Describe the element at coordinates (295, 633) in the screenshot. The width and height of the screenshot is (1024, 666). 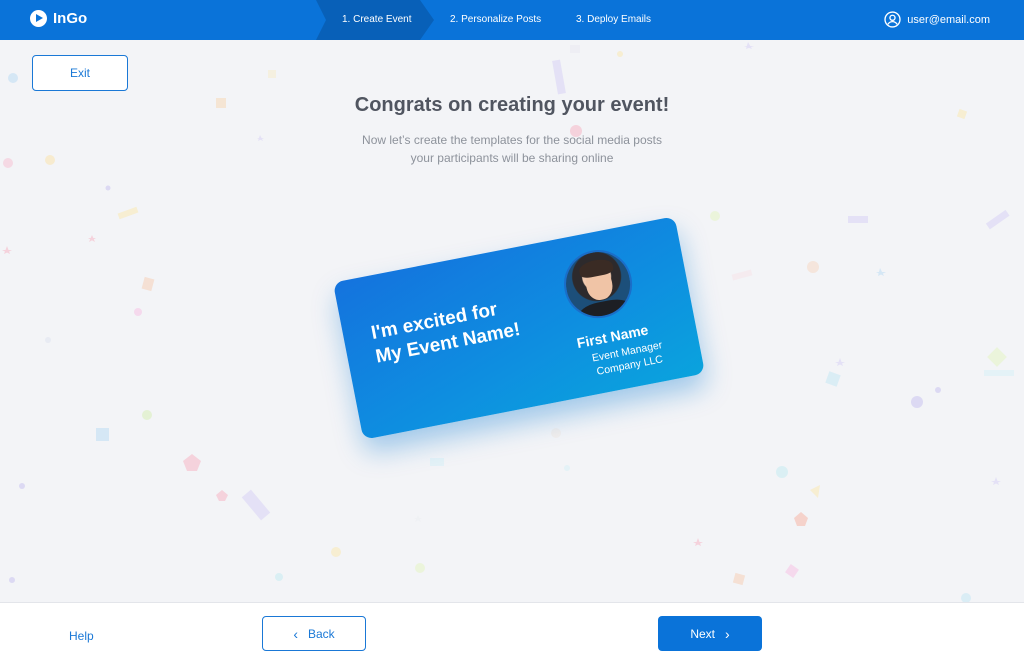
I see `chevron-left-icon: ‹` at that location.